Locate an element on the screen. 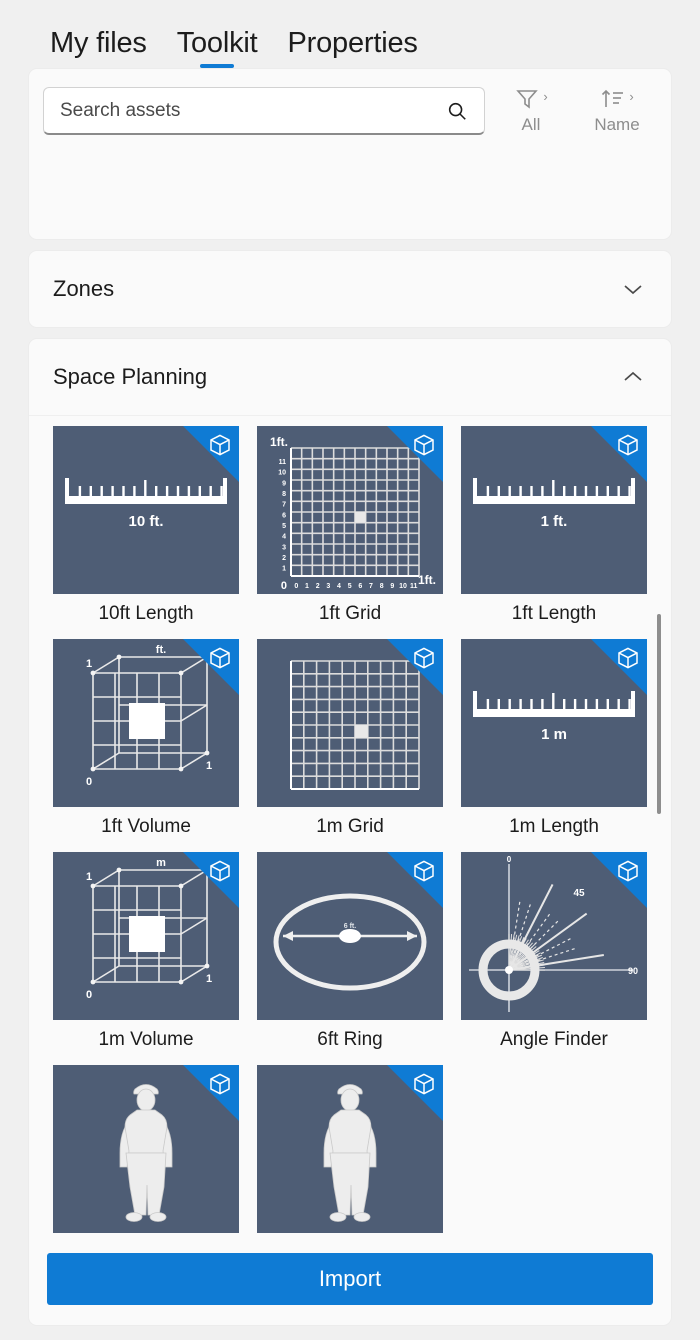  section-zones: Zones is located at coordinates (350, 289).